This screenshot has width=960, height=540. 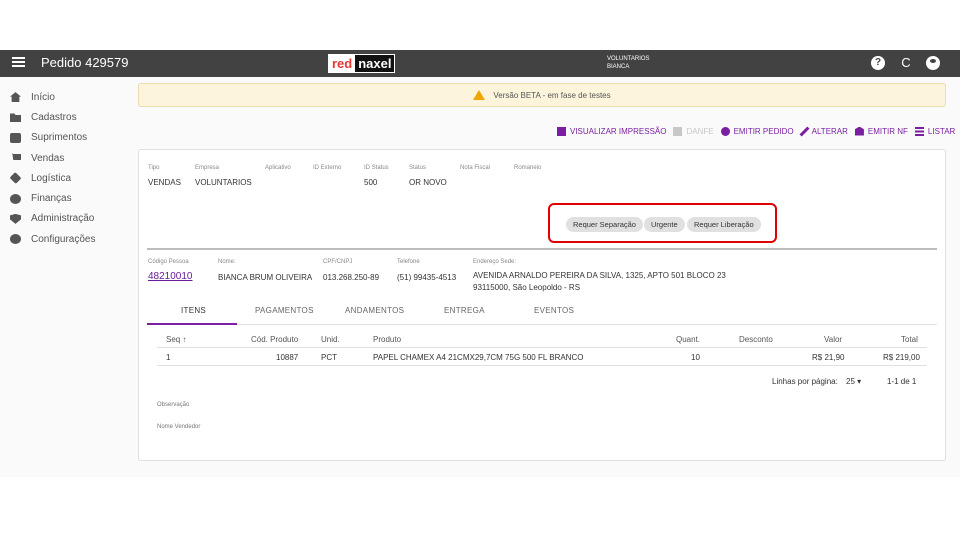 I want to click on edit-button: ALTERAR, so click(x=823, y=131).